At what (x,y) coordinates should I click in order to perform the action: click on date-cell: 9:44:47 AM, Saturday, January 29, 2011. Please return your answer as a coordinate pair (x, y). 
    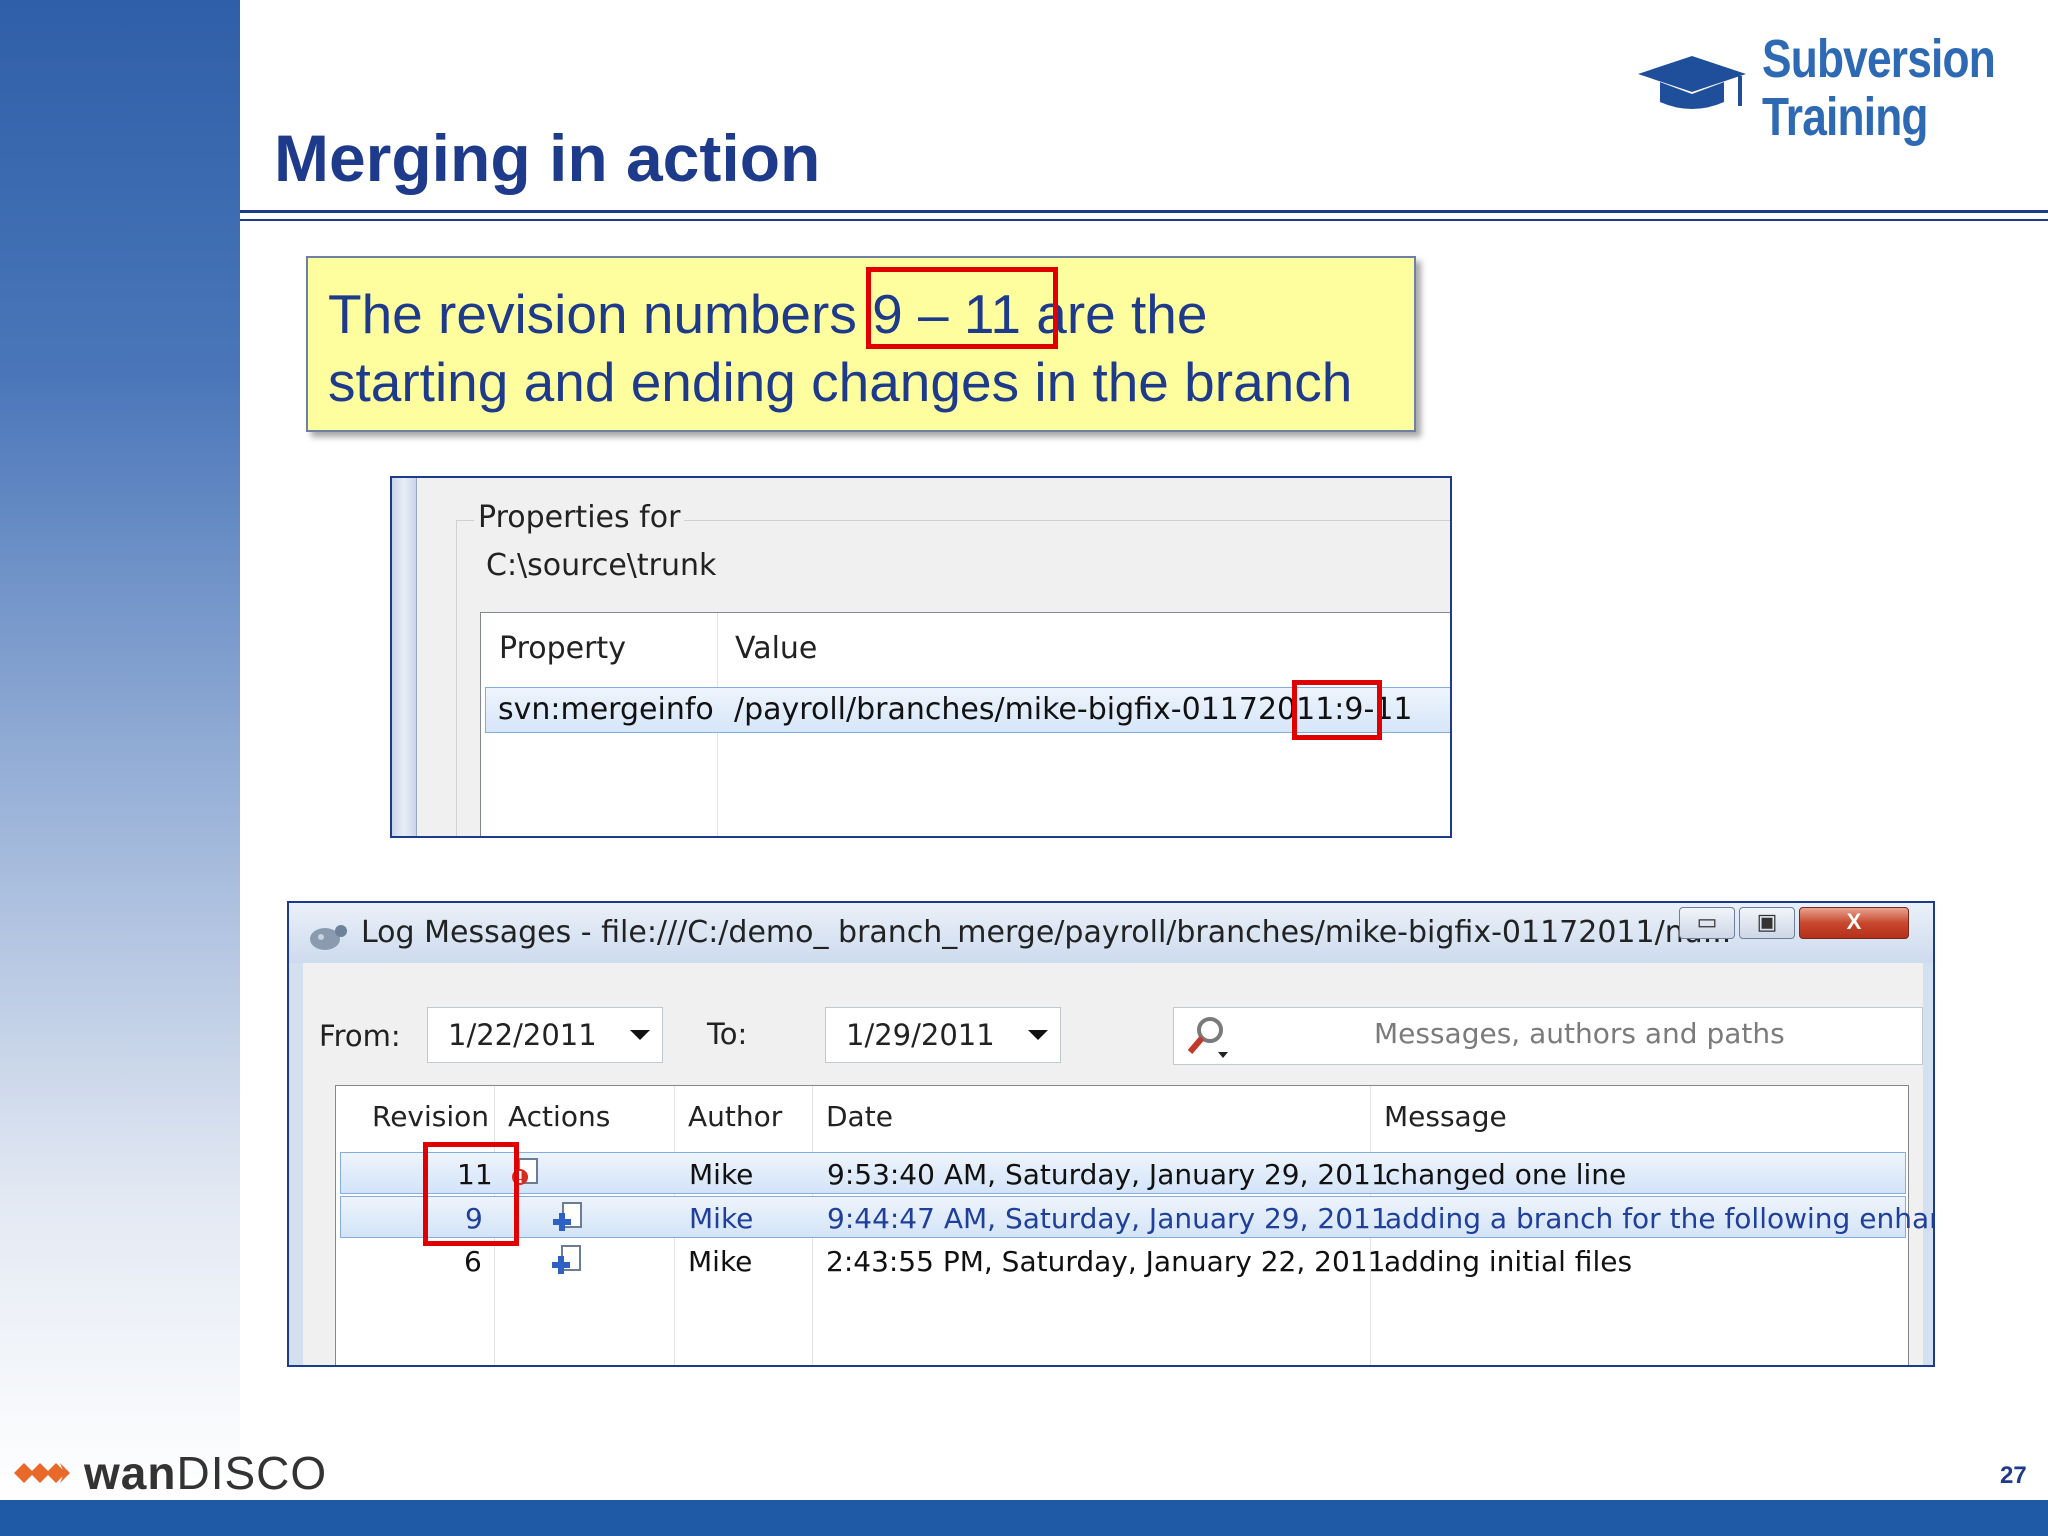
    Looking at the image, I should click on (1108, 1218).